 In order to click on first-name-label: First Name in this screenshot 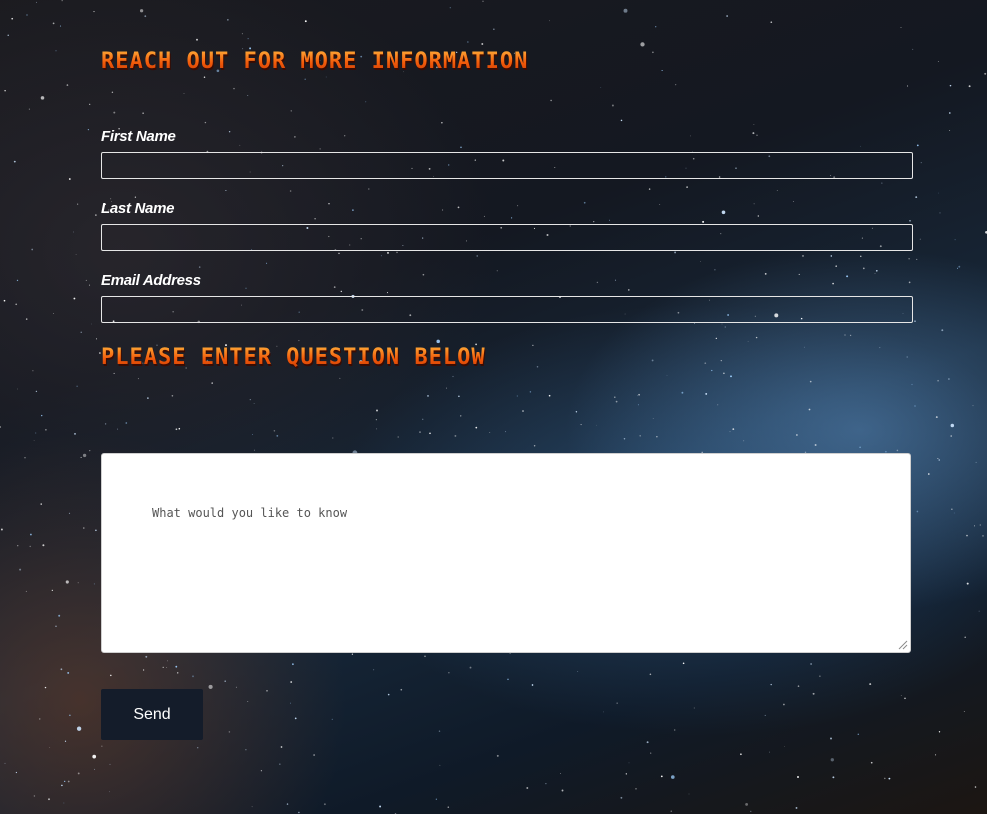, I will do `click(138, 136)`.